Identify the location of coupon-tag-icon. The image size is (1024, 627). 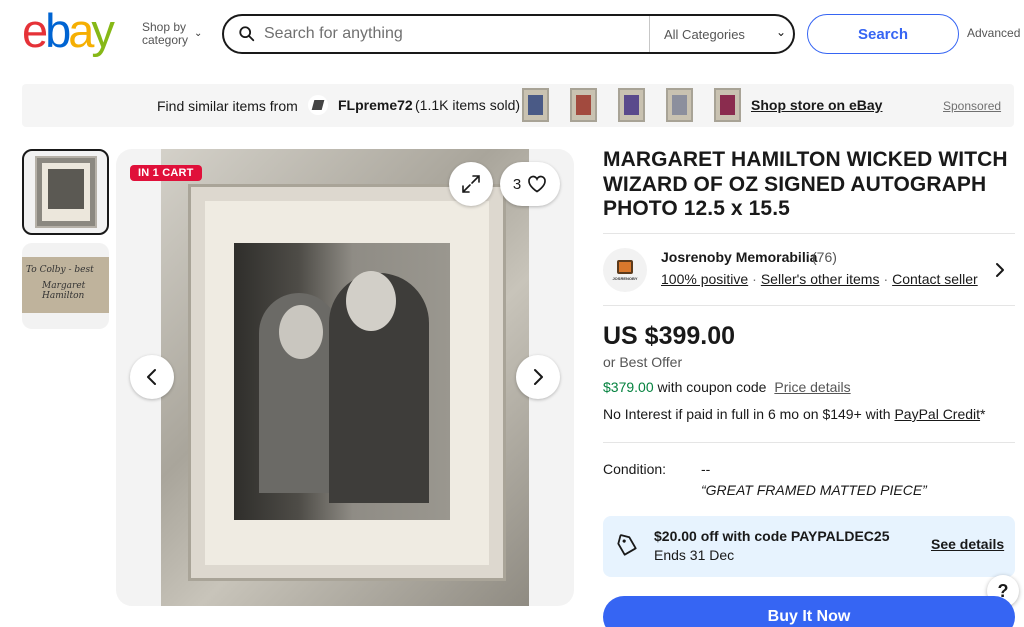
(627, 545).